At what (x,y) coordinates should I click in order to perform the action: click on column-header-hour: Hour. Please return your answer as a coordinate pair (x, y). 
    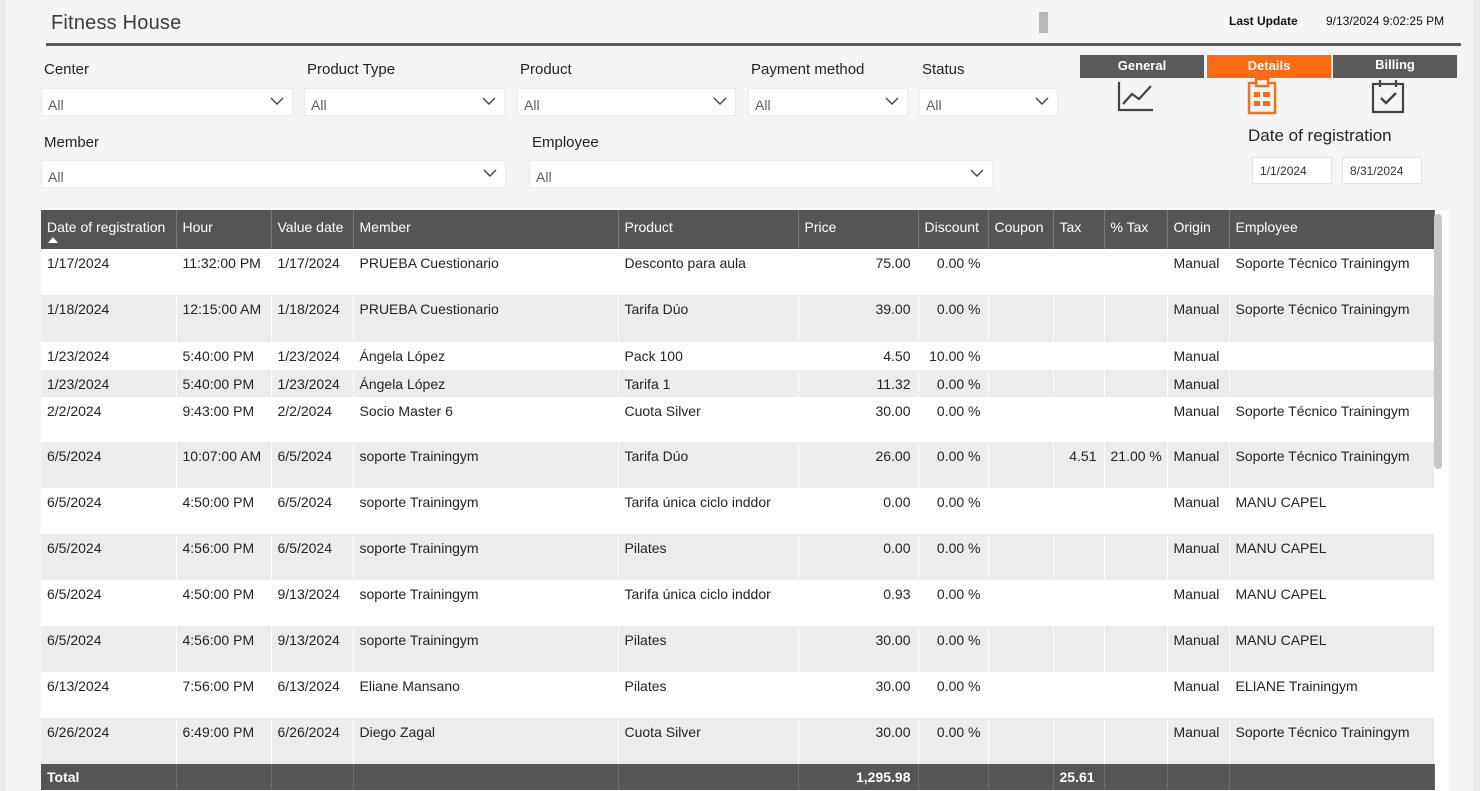
    Looking at the image, I should click on (224, 229).